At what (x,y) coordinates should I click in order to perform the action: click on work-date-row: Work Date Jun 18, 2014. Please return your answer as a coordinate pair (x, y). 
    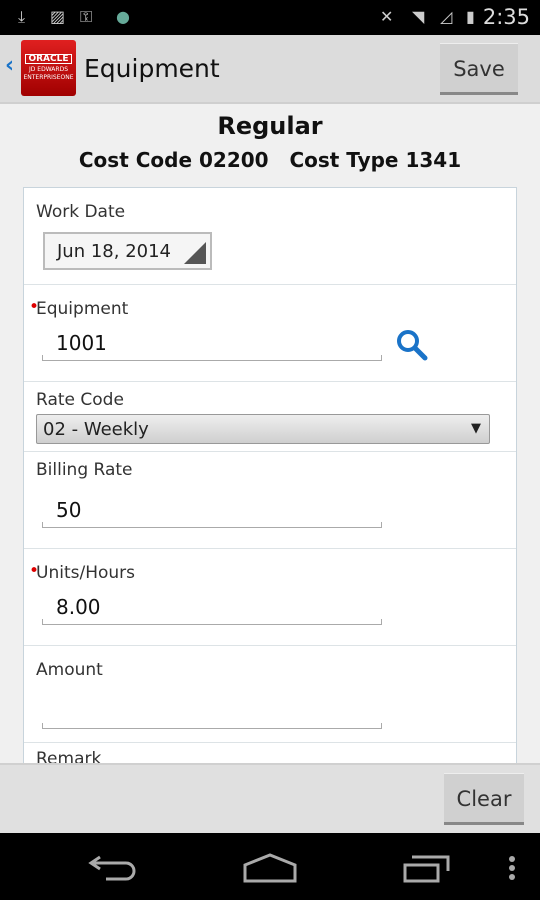
    Looking at the image, I should click on (270, 236).